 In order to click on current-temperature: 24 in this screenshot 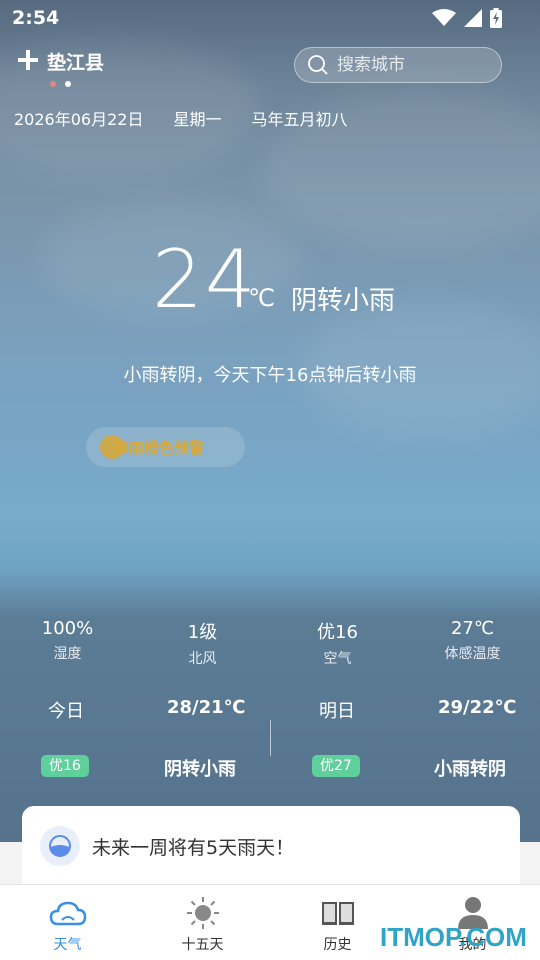, I will do `click(205, 279)`.